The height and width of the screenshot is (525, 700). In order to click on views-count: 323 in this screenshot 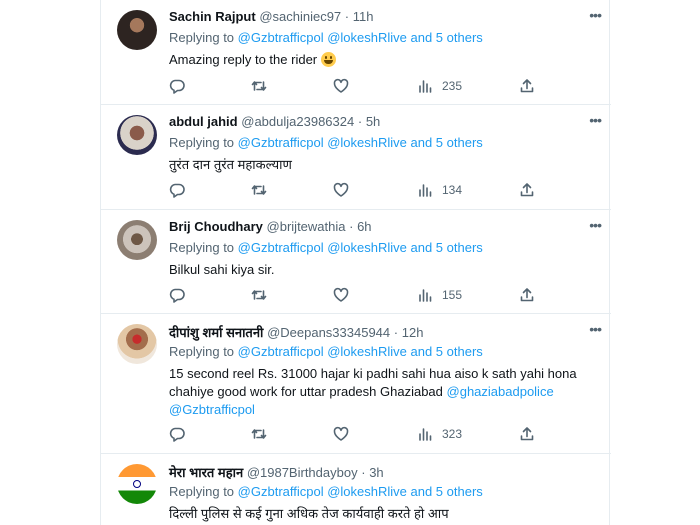, I will do `click(452, 434)`.